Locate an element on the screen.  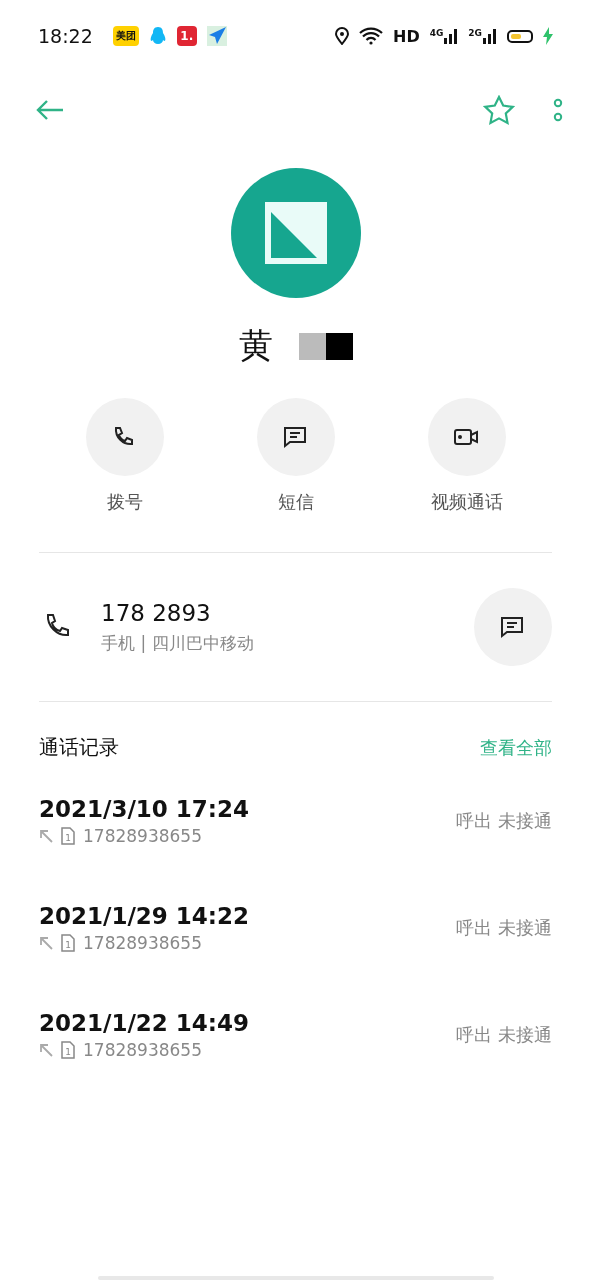
action-label: 视频通话 is located at coordinates (466, 502).